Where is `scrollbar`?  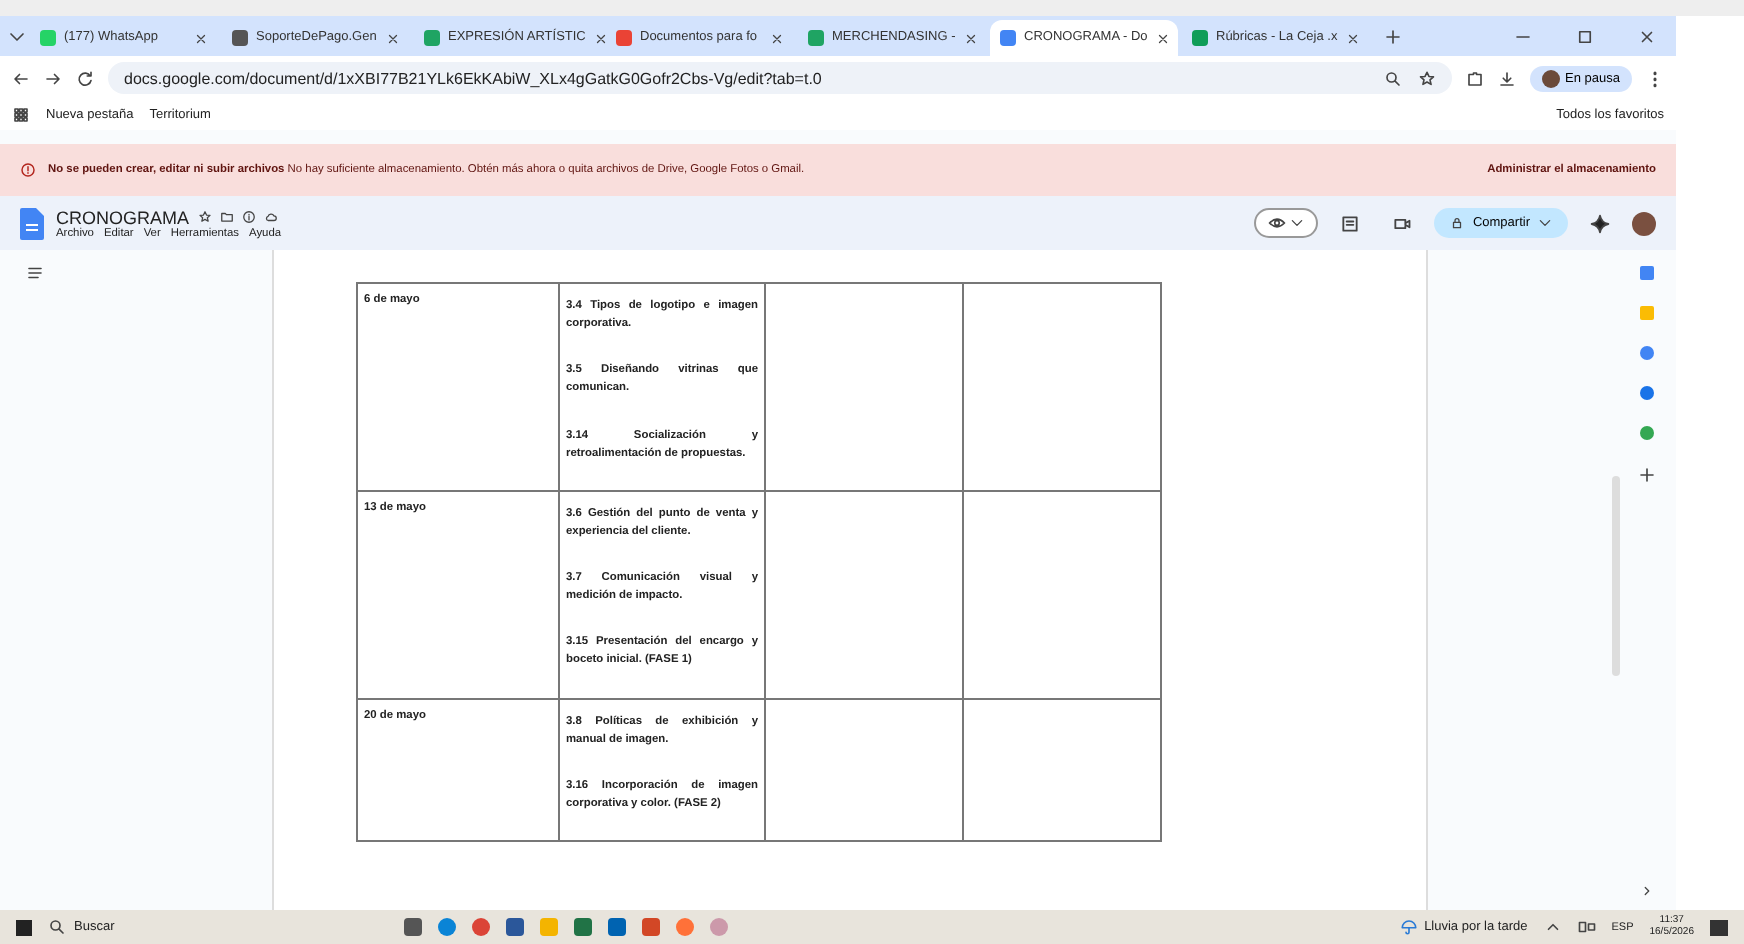
scrollbar is located at coordinates (1616, 576).